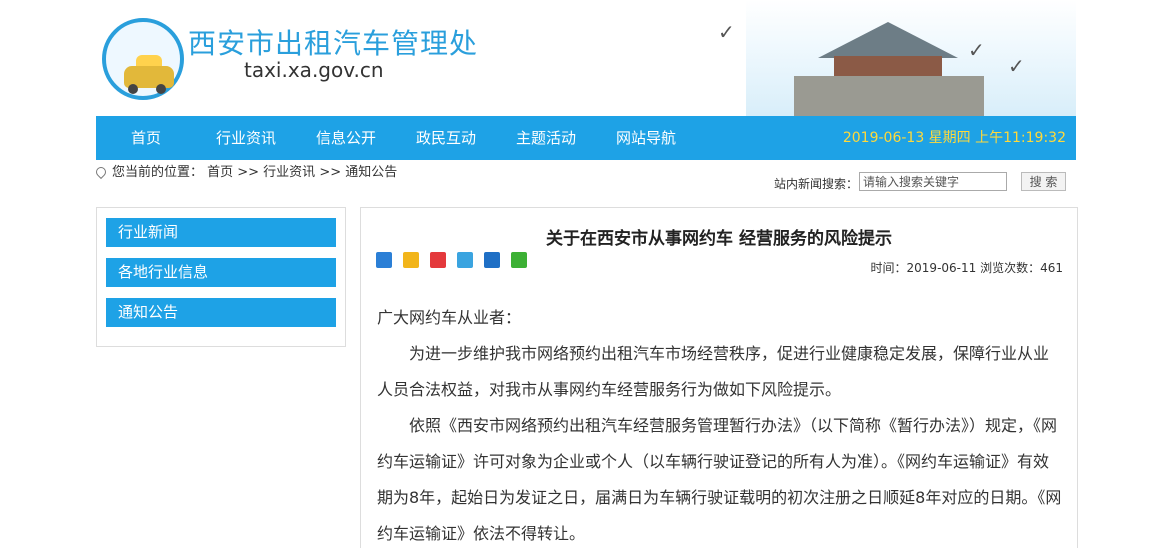  What do you see at coordinates (221, 232) in the screenshot?
I see `sidebar-item-industry-news: 行业新闻` at bounding box center [221, 232].